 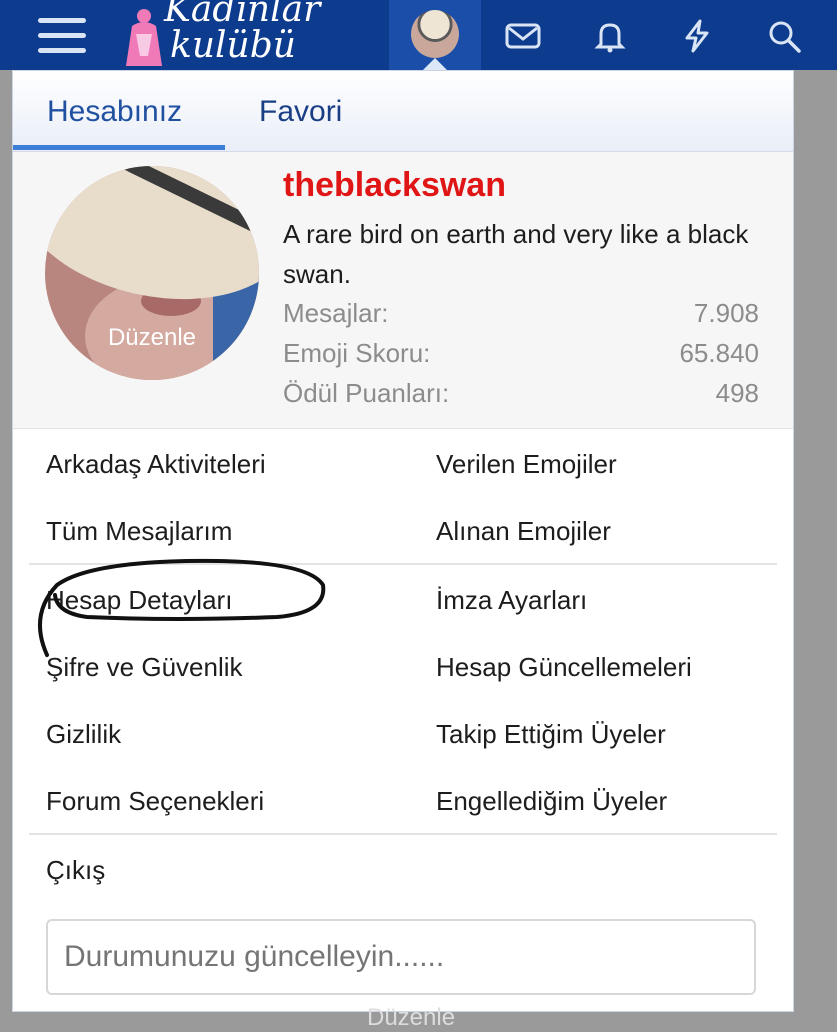 I want to click on top-nav-bar: Kadınlar kulübü, so click(x=418, y=35).